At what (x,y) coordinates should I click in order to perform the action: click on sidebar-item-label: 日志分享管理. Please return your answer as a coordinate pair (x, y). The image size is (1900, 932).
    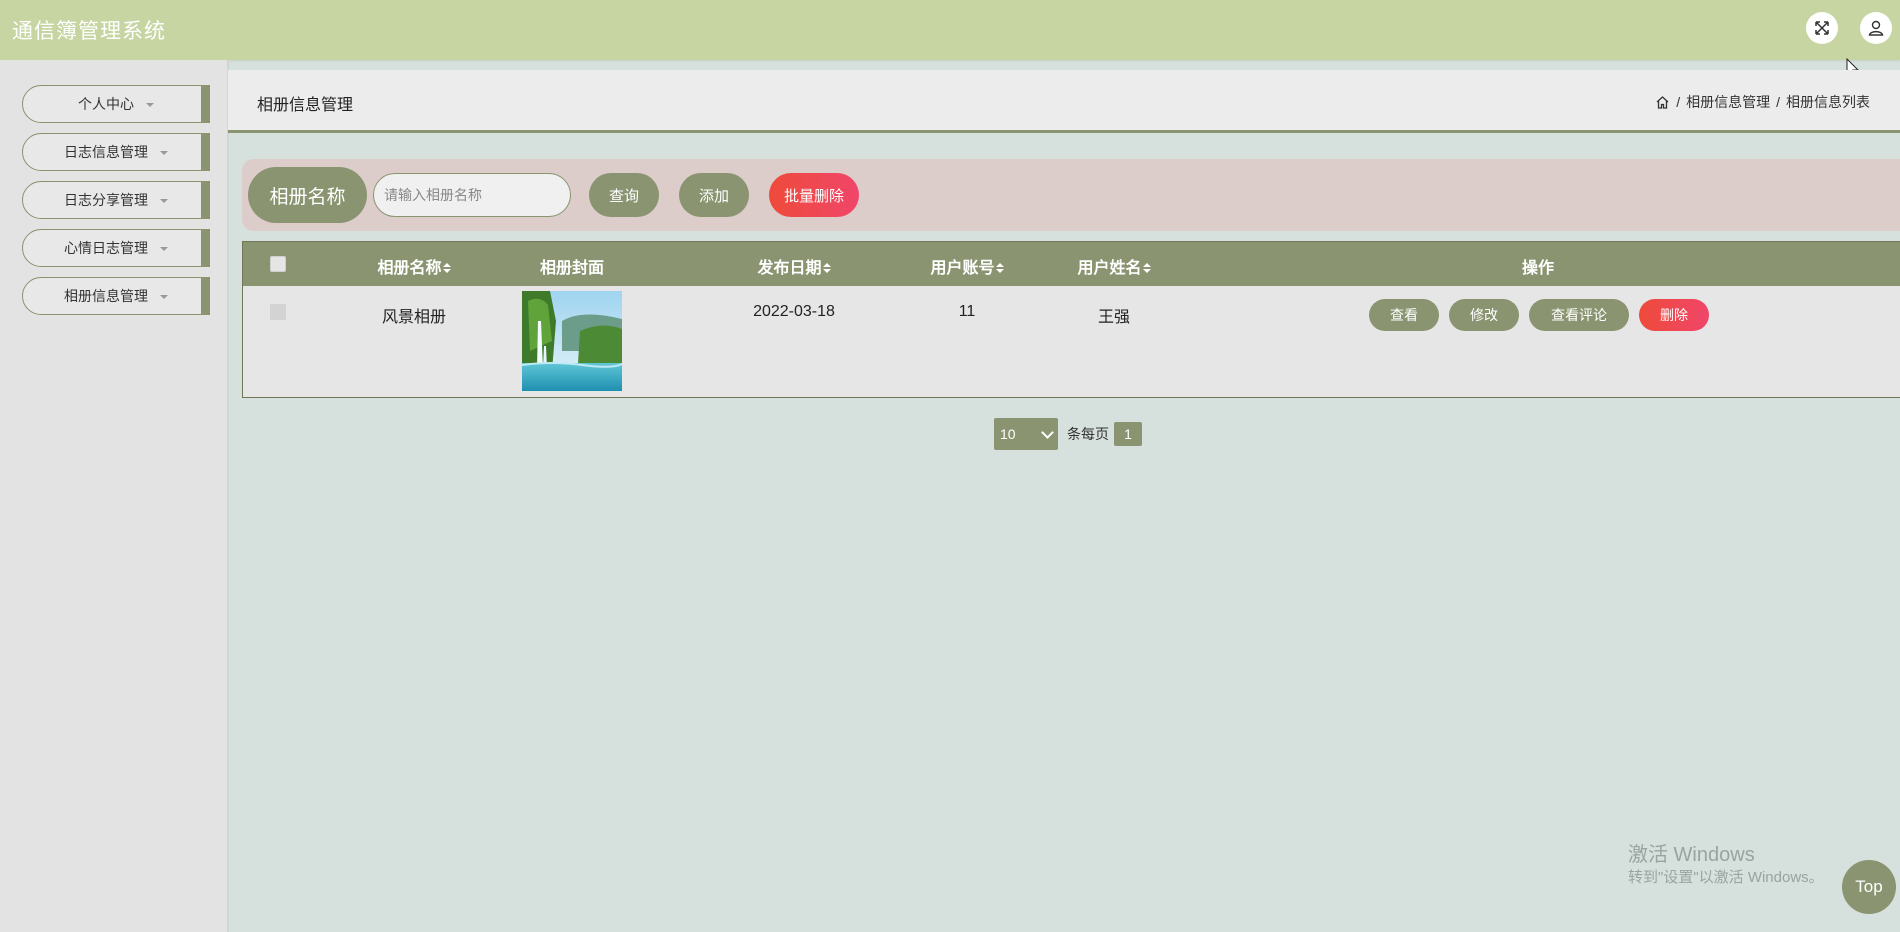
    Looking at the image, I should click on (106, 200).